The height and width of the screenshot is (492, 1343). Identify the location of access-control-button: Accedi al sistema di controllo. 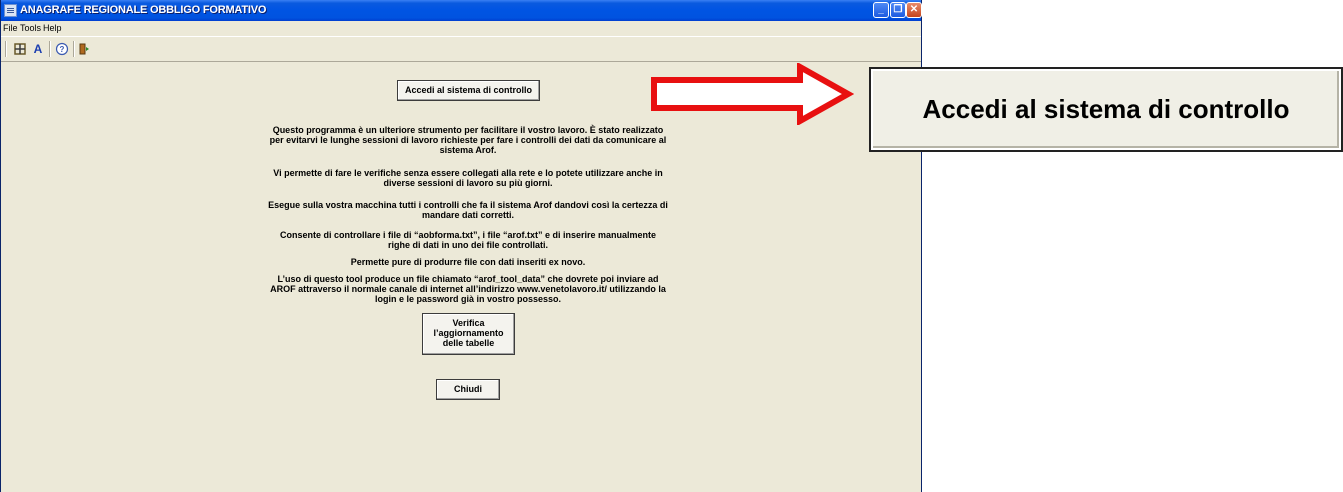
(468, 90).